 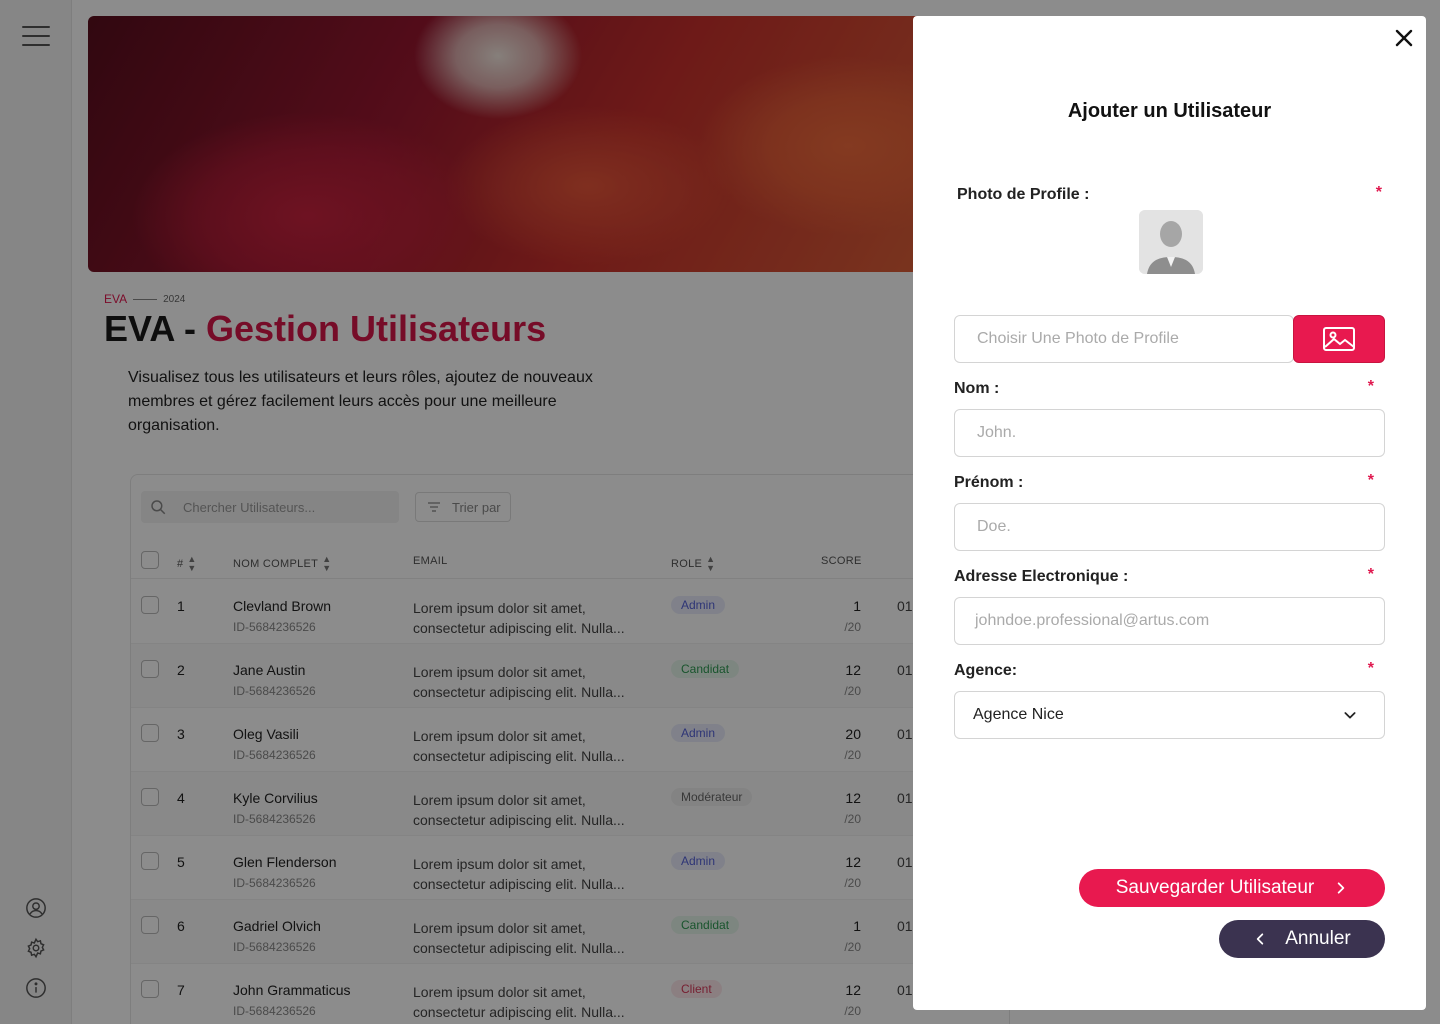 I want to click on chevron-down-icon, so click(x=1350, y=715).